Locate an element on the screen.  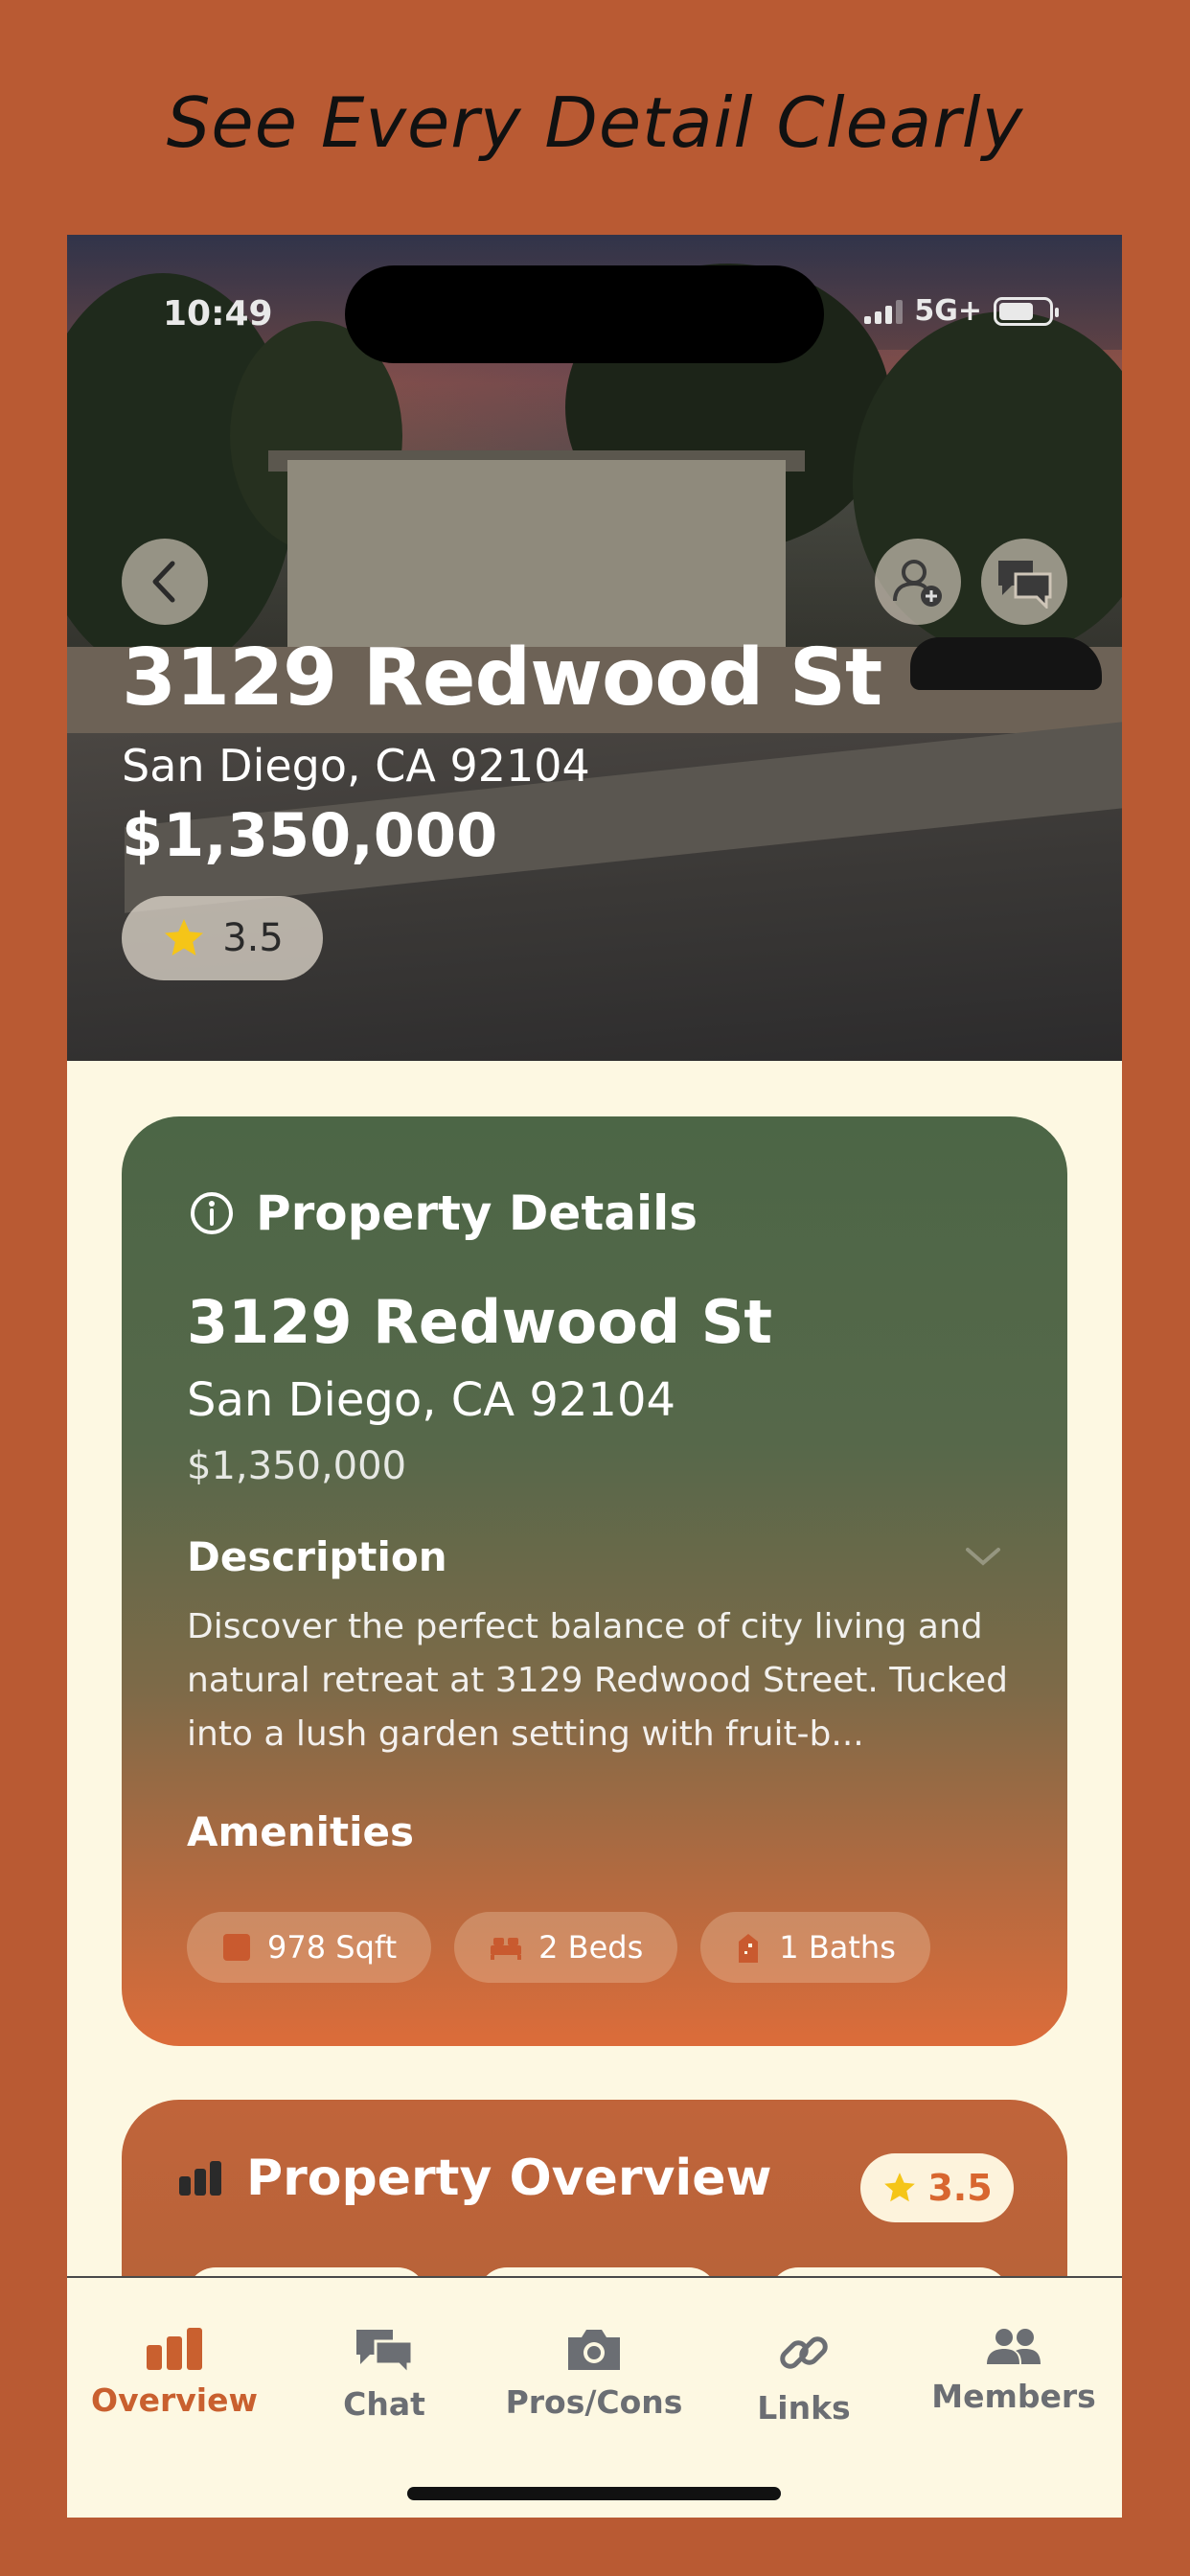
status-indicators: 5G+ is located at coordinates (962, 311).